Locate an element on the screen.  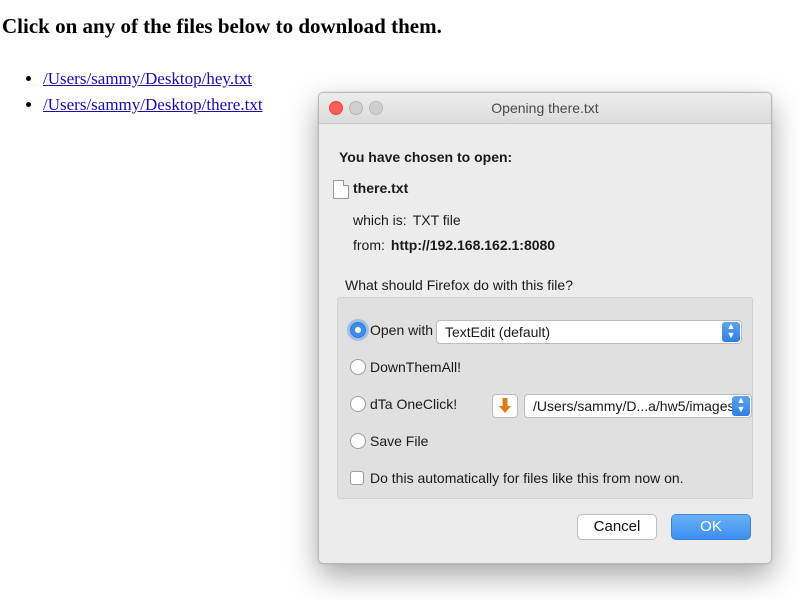
open-with-radio is located at coordinates (358, 330).